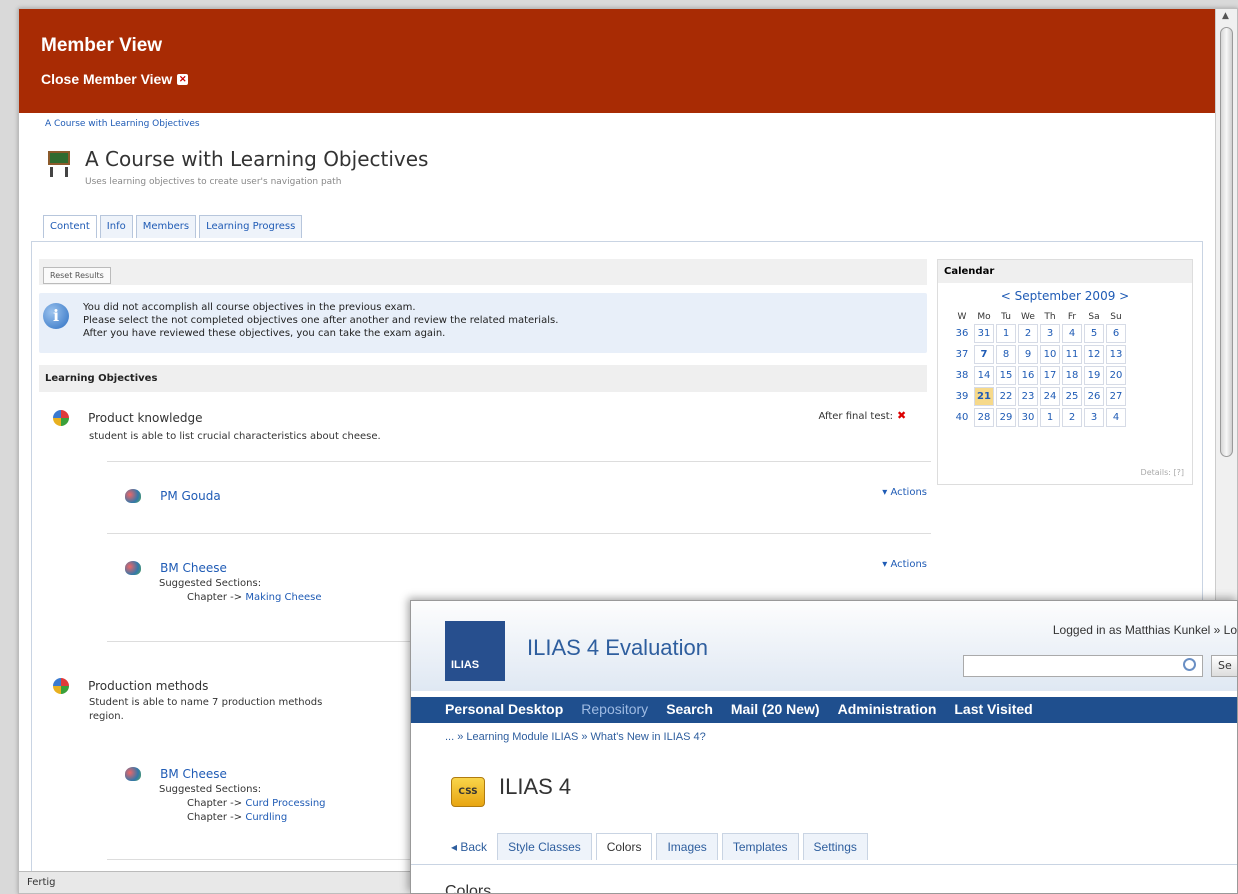  I want to click on menu-repository: Repository, so click(614, 710).